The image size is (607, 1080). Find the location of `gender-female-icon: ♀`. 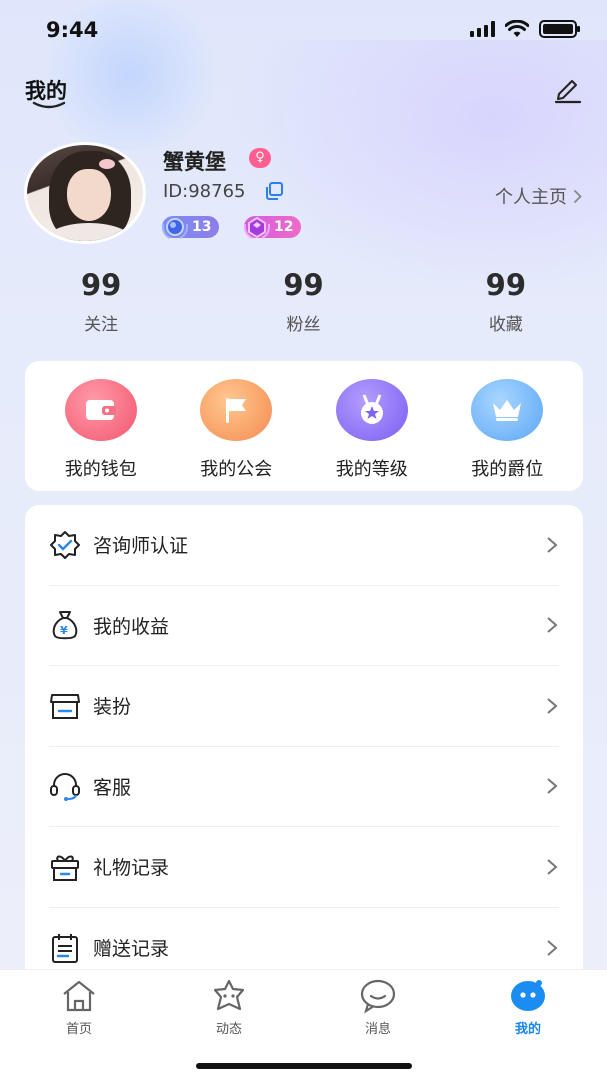

gender-female-icon: ♀ is located at coordinates (260, 158).